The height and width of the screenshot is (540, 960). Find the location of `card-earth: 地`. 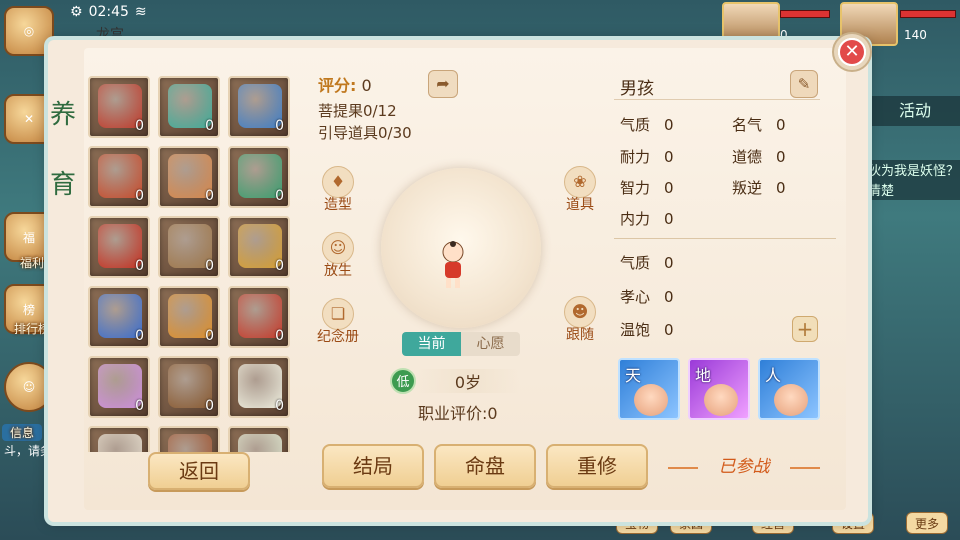

card-earth: 地 is located at coordinates (719, 389).